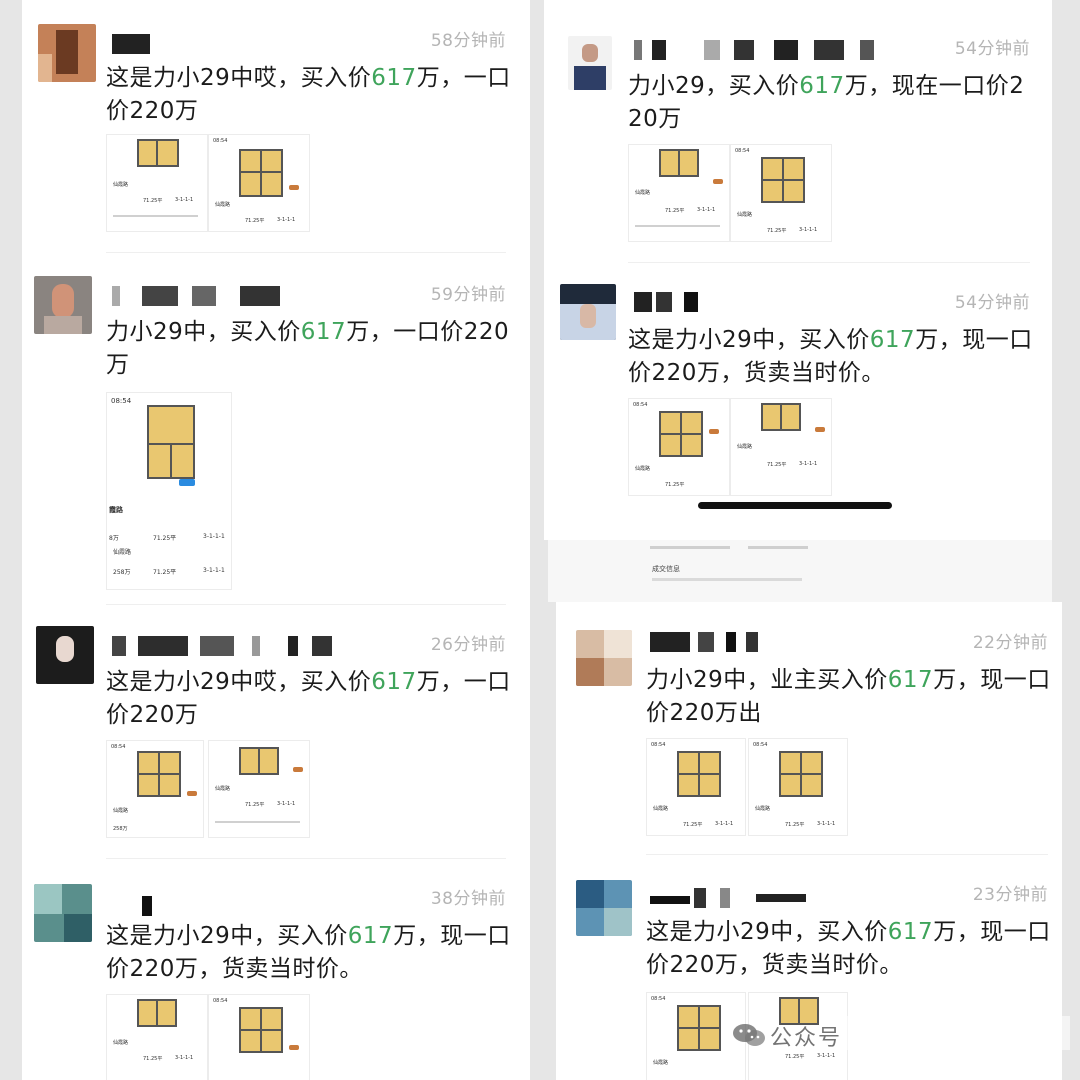 Image resolution: width=1080 pixels, height=1080 pixels. What do you see at coordinates (806, 1038) in the screenshot?
I see `watermark-text: 公众号` at bounding box center [806, 1038].